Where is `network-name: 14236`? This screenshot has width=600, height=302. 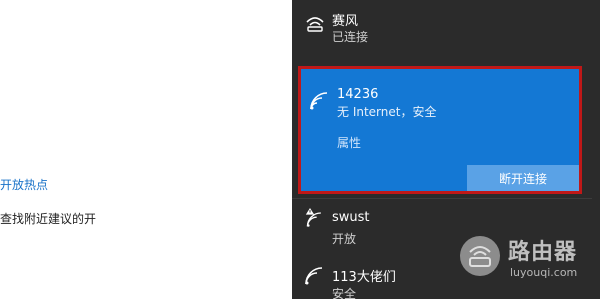 network-name: 14236 is located at coordinates (358, 94).